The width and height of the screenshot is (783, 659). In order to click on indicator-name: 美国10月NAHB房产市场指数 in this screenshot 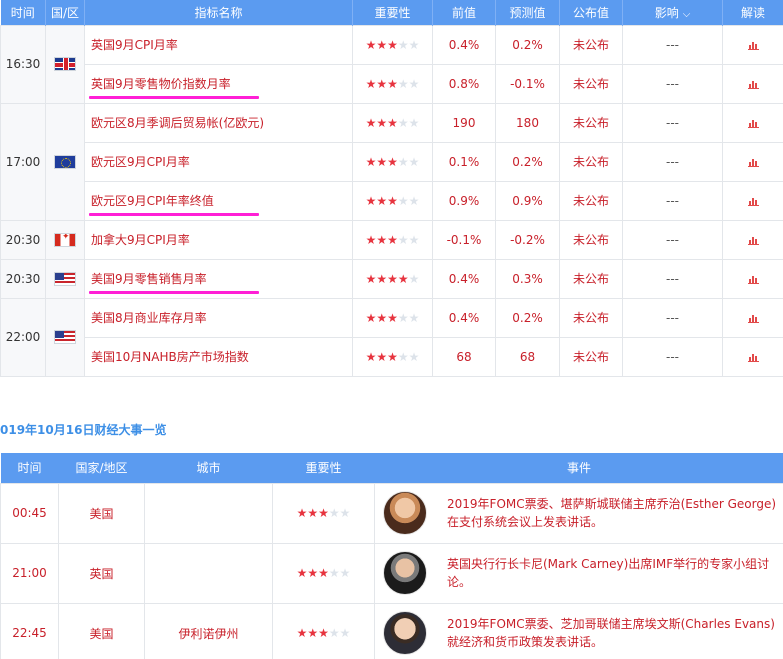, I will do `click(170, 357)`.